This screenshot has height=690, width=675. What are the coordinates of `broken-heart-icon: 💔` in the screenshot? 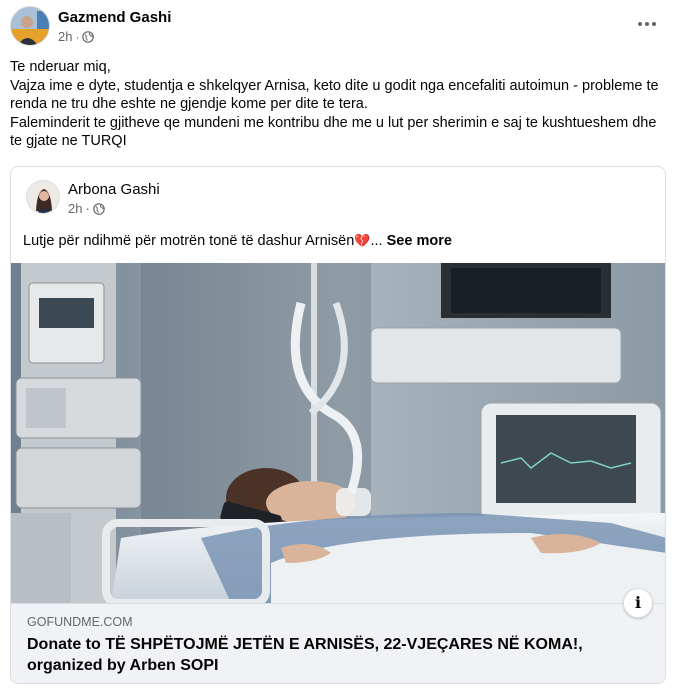 It's located at (362, 240).